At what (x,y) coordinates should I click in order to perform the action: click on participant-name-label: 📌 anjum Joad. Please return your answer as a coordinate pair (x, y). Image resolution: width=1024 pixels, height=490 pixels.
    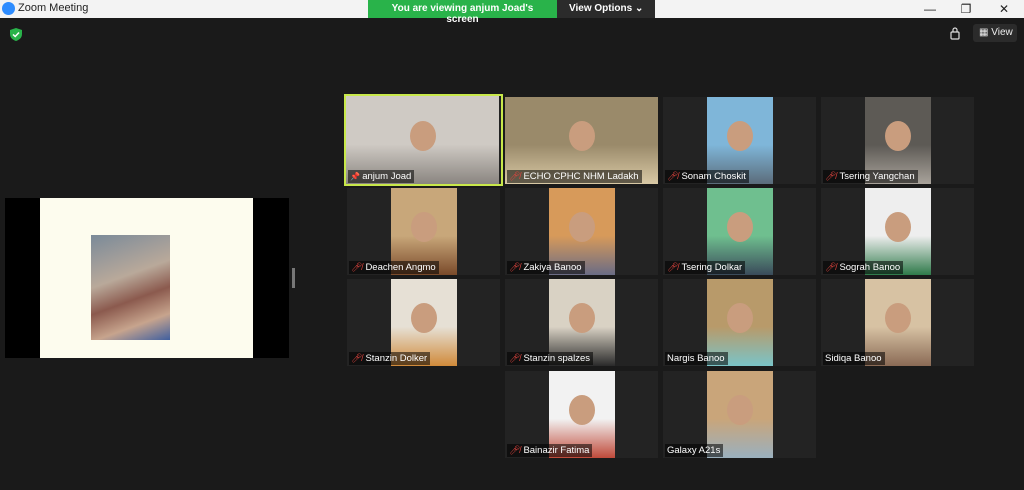
    Looking at the image, I should click on (381, 176).